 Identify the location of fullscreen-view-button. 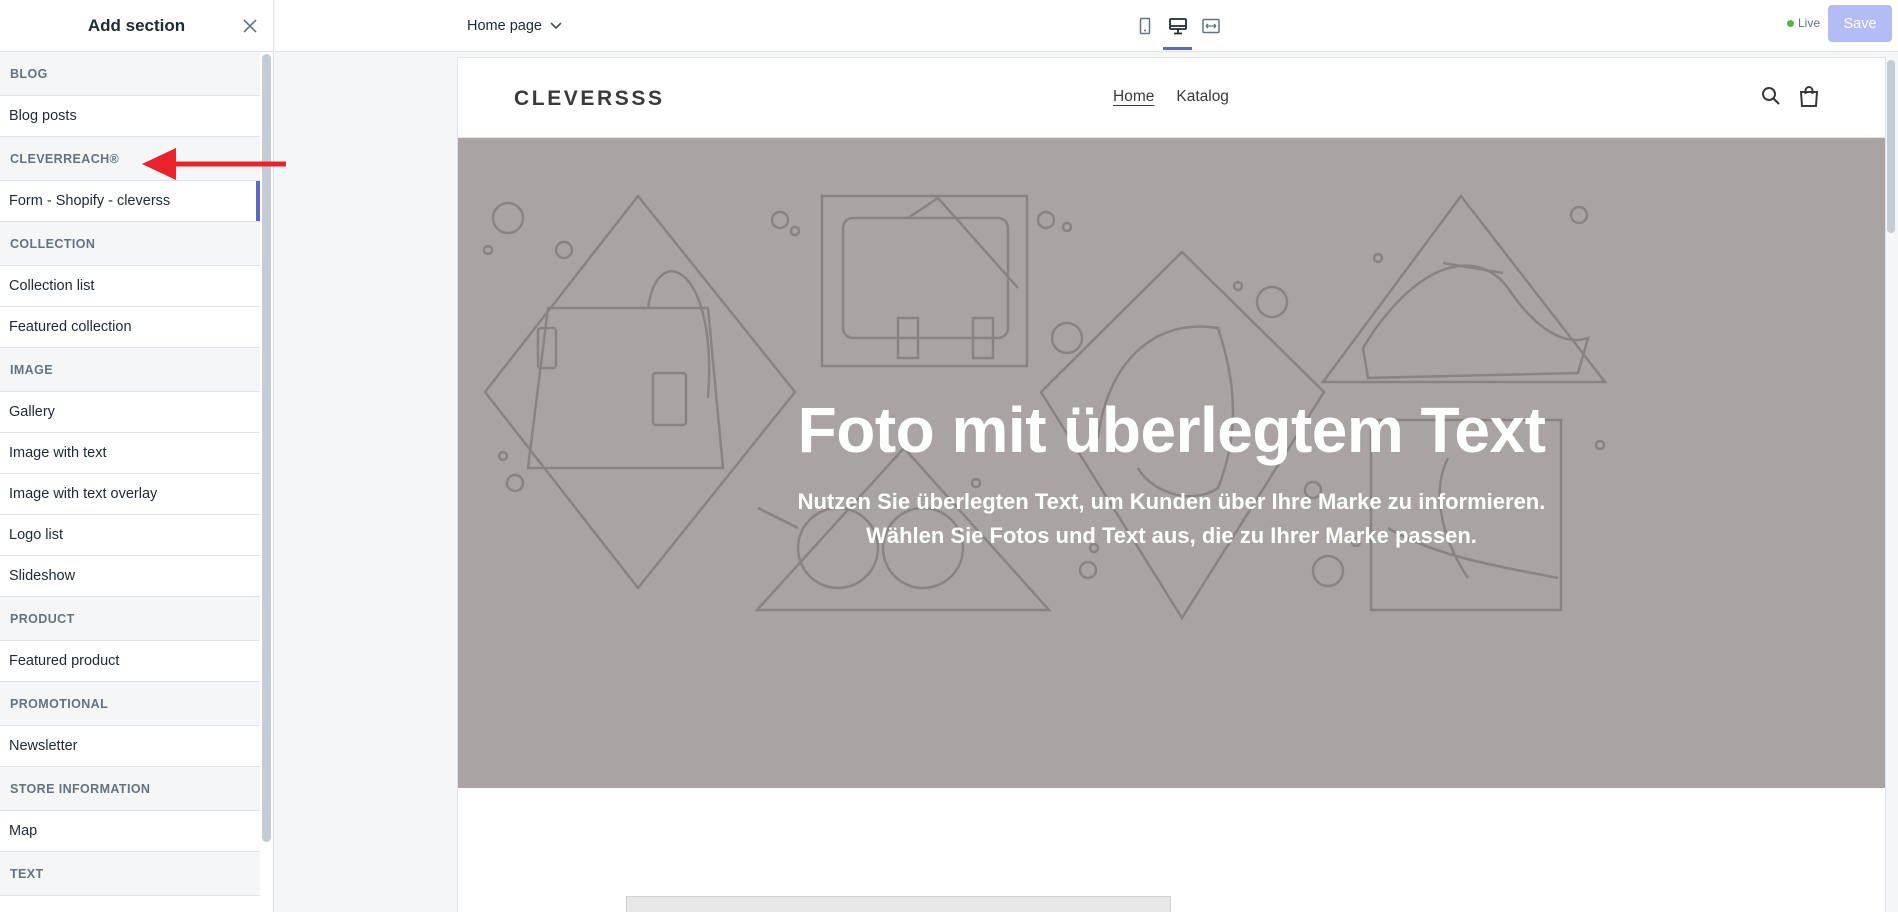
(1210, 26).